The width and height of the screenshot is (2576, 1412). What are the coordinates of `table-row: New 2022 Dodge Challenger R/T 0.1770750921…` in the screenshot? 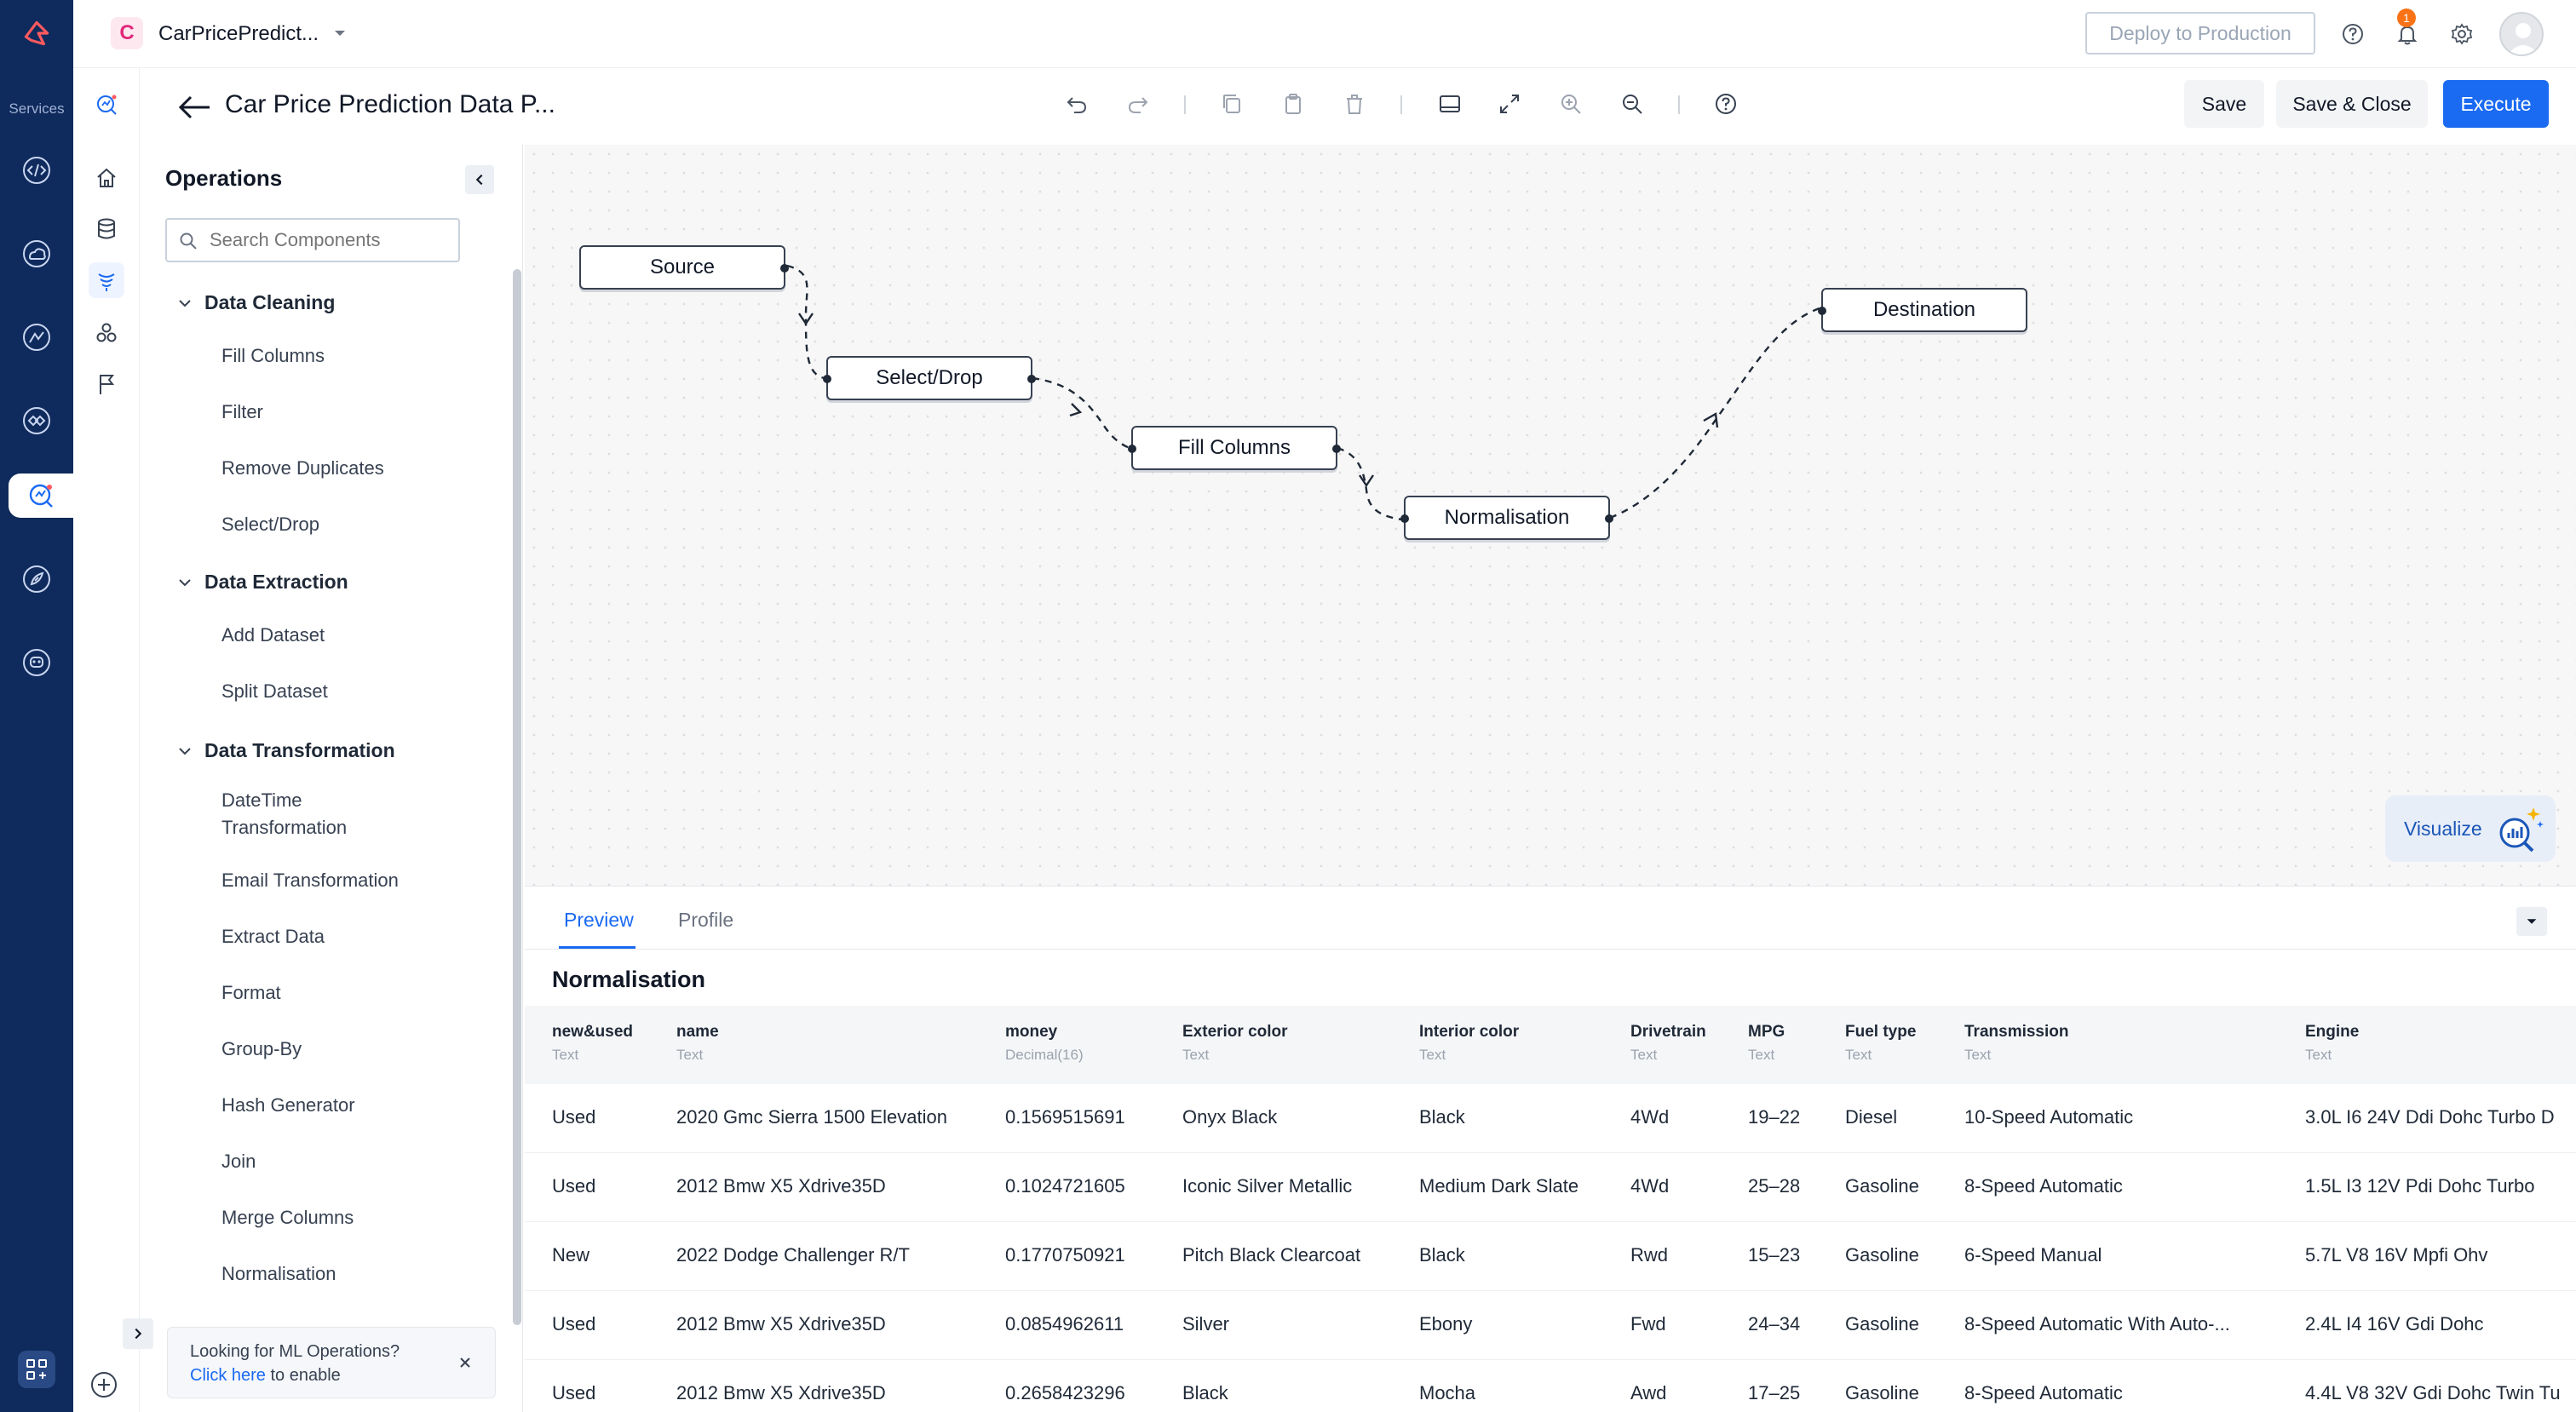 It's located at (1551, 1256).